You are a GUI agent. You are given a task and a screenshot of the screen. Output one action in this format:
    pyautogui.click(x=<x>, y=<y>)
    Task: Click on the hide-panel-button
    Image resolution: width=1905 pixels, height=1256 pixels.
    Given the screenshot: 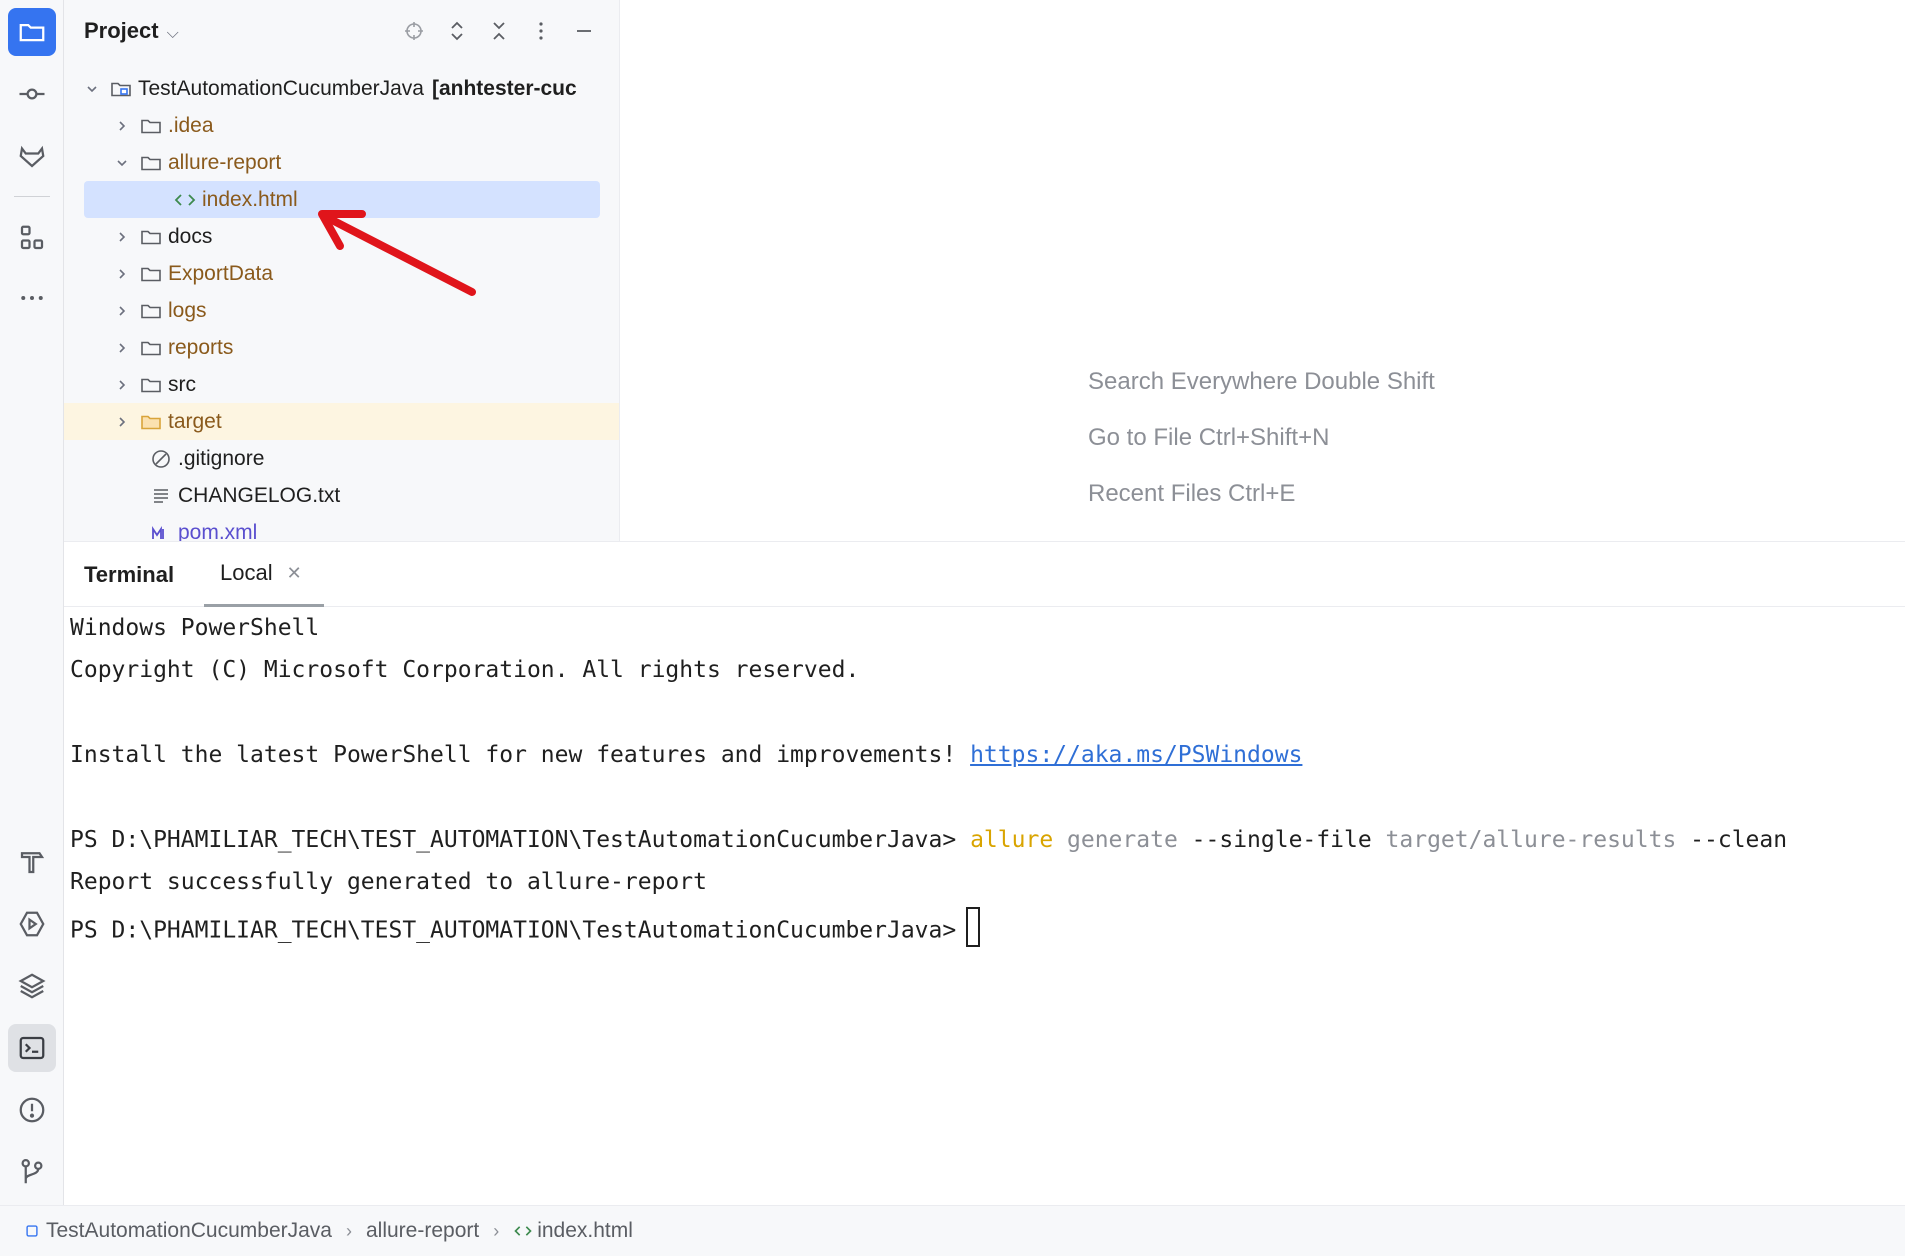 What is the action you would take?
    pyautogui.click(x=584, y=31)
    